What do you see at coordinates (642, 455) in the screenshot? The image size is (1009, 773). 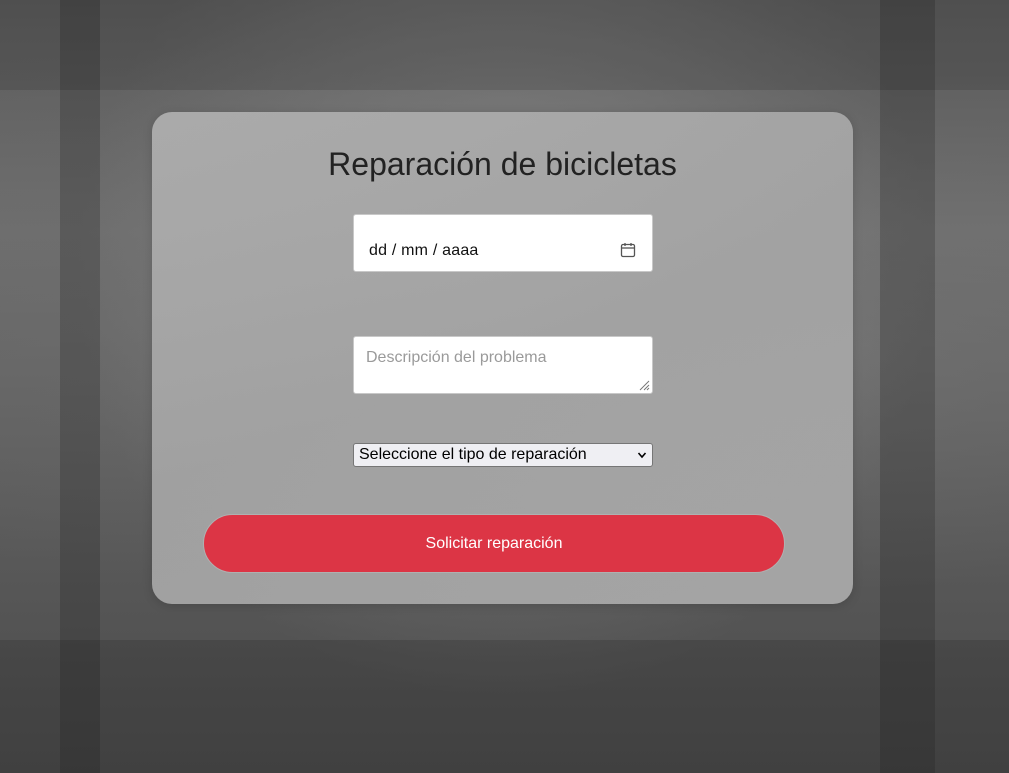 I see `chevron-down-icon` at bounding box center [642, 455].